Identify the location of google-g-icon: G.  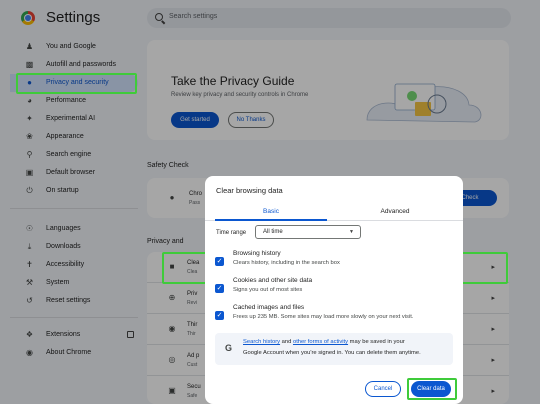
(229, 348).